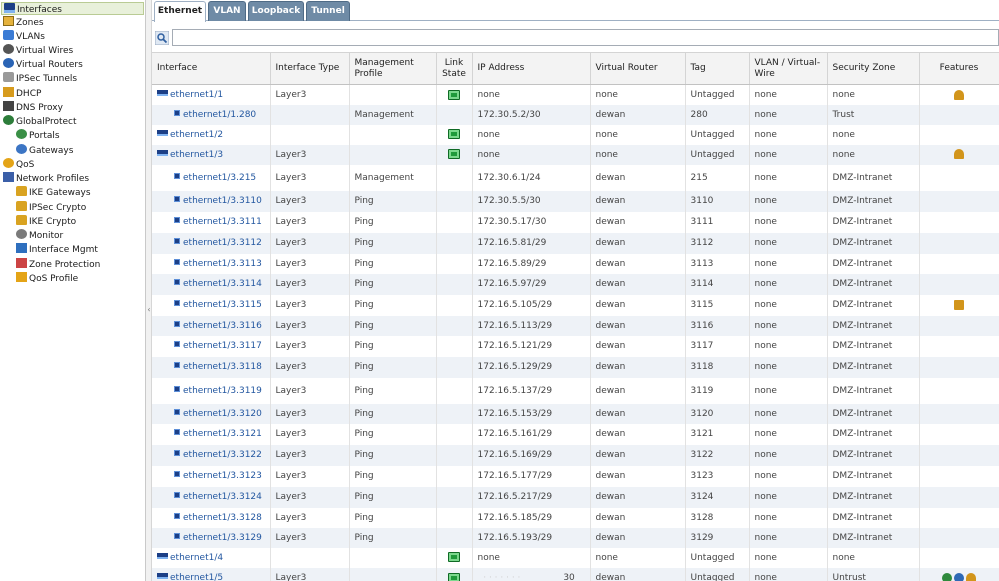  I want to click on interface-cell: ethernet1/3.3116, so click(211, 325).